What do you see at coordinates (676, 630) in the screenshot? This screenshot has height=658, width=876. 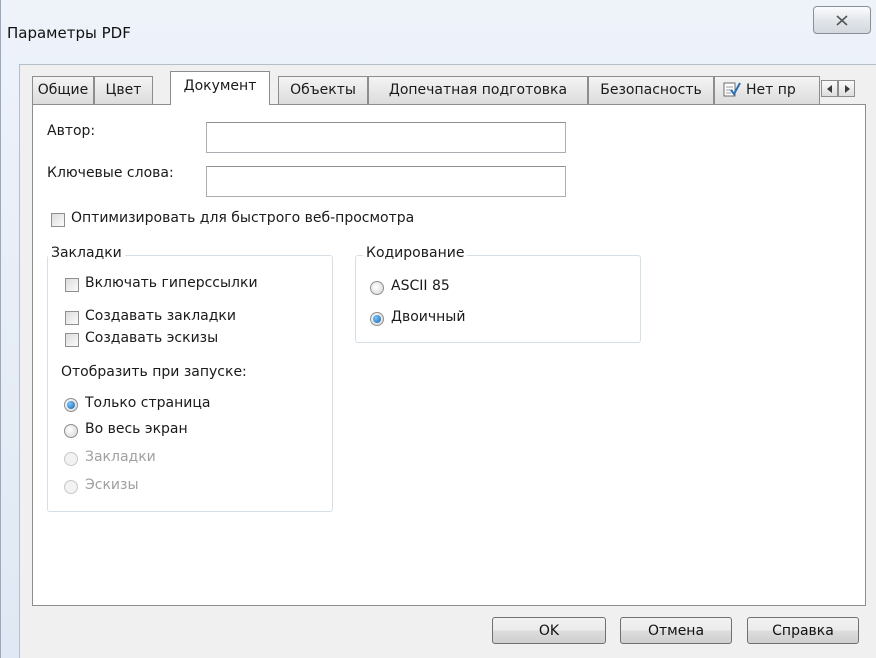 I see `cancel-button: Отмена` at bounding box center [676, 630].